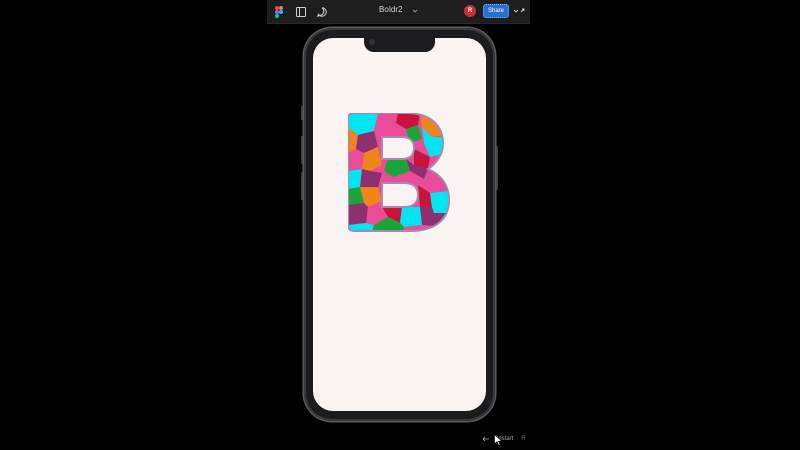 The width and height of the screenshot is (800, 450). I want to click on prototype-toolbar: Boldr2 R Share, so click(398, 12).